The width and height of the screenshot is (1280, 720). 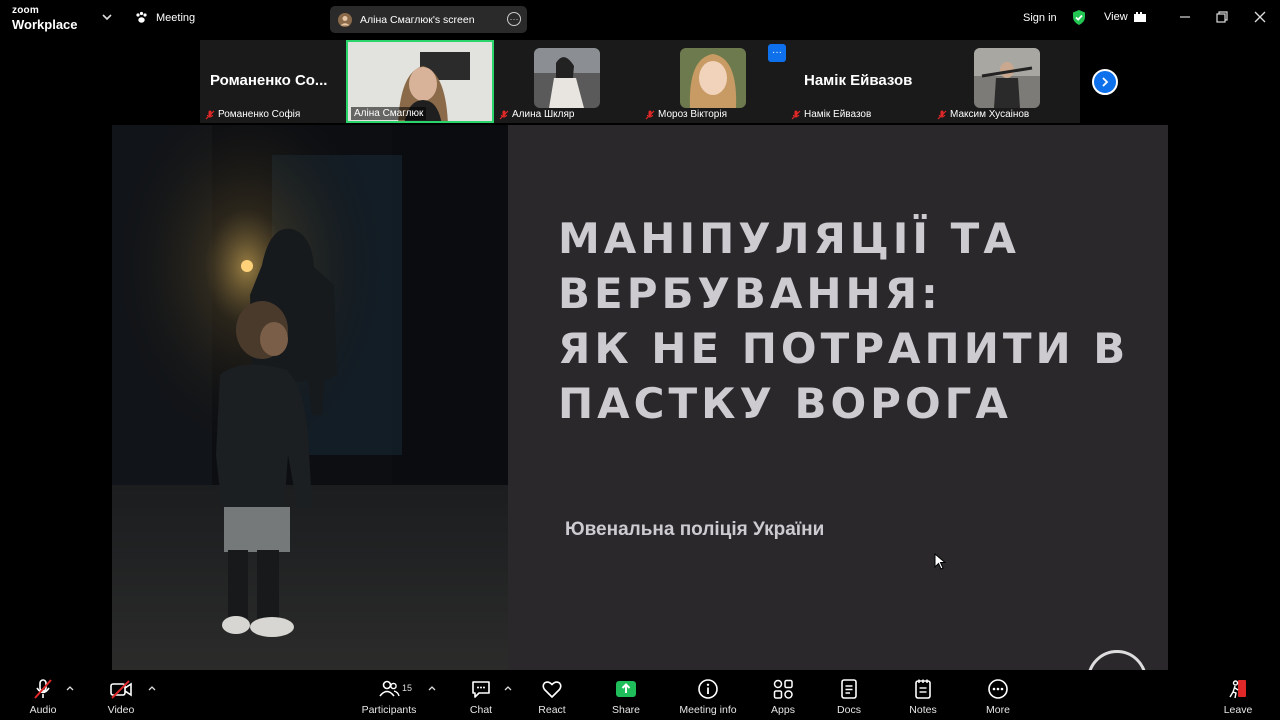 I want to click on participant-big-name: Намік Ейвазов, so click(x=858, y=80).